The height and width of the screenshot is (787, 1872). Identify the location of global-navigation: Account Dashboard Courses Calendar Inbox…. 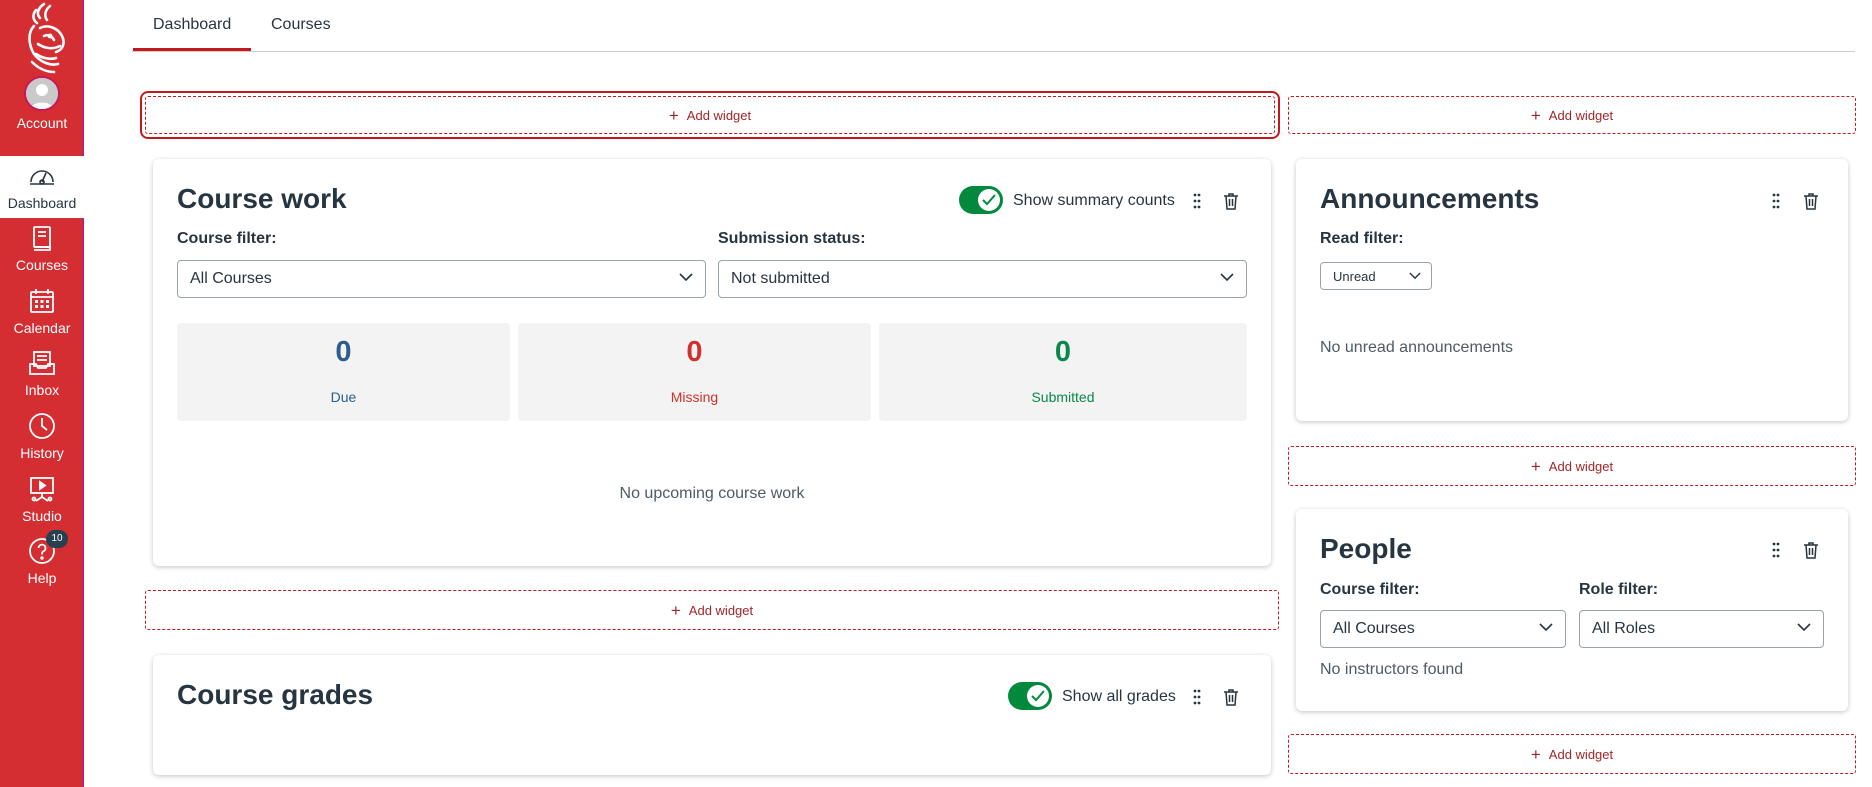
(42, 393).